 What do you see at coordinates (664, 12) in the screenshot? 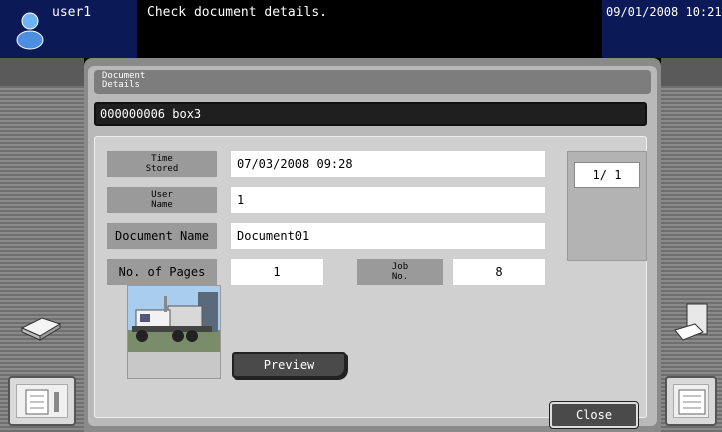
I see `datetime: 09/01/2008 10:21` at bounding box center [664, 12].